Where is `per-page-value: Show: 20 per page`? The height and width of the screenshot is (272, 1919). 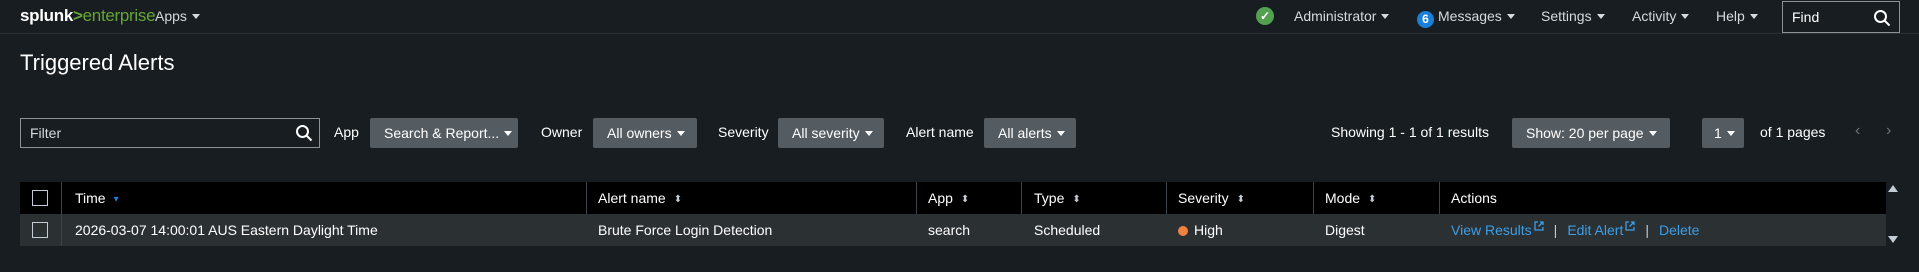 per-page-value: Show: 20 per page is located at coordinates (1585, 133).